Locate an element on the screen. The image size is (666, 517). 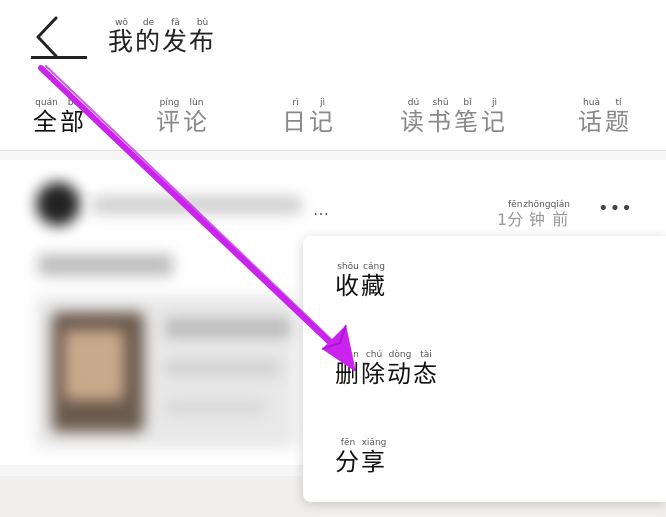
more-horizontal-icon: ••• is located at coordinates (615, 208).